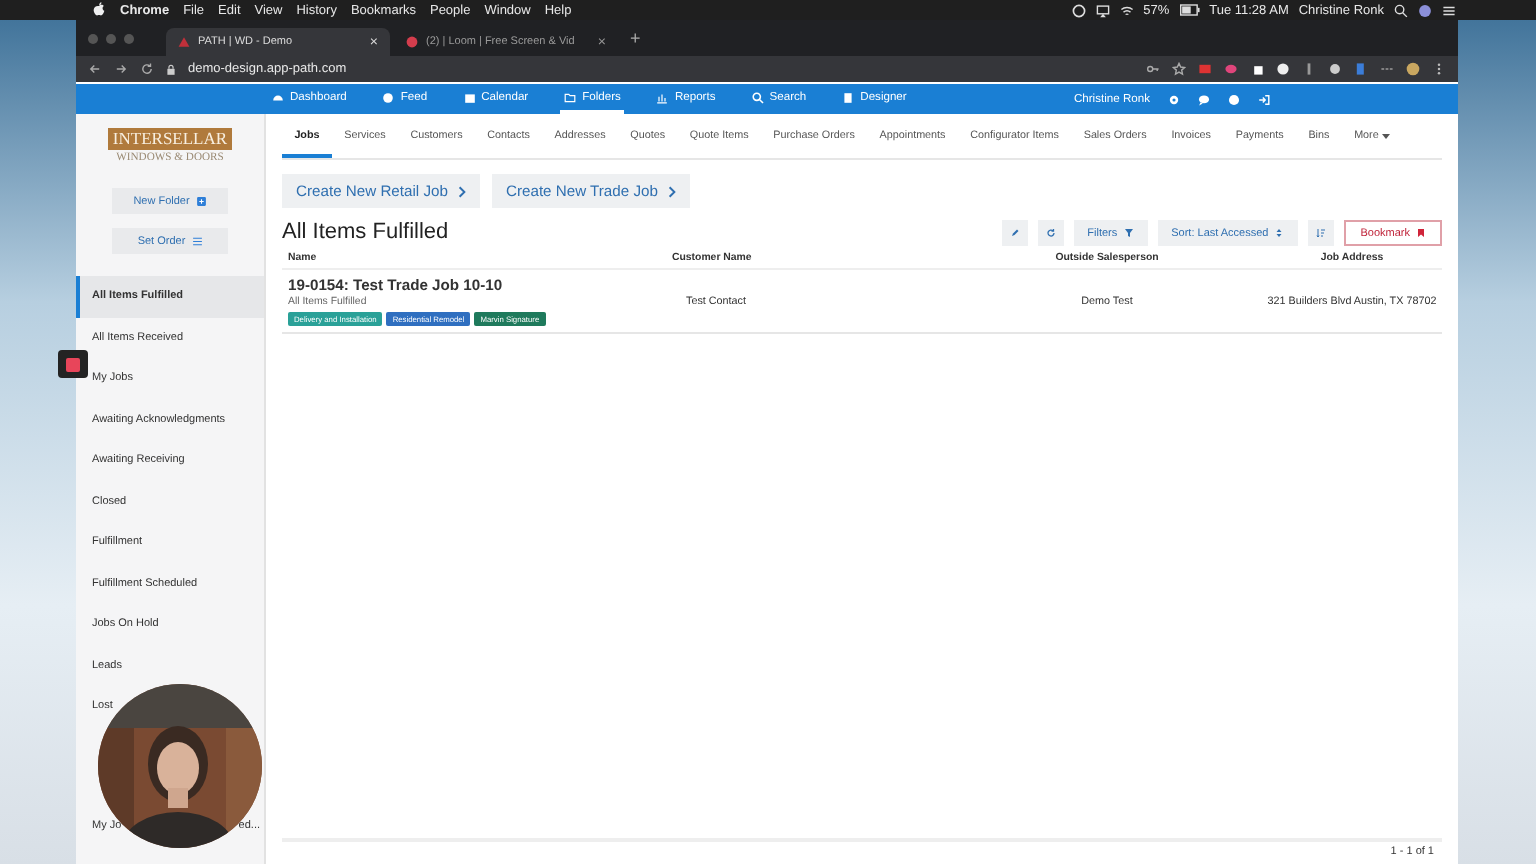 The height and width of the screenshot is (864, 1536). Describe the element at coordinates (171, 69) in the screenshot. I see `lock-icon` at that location.